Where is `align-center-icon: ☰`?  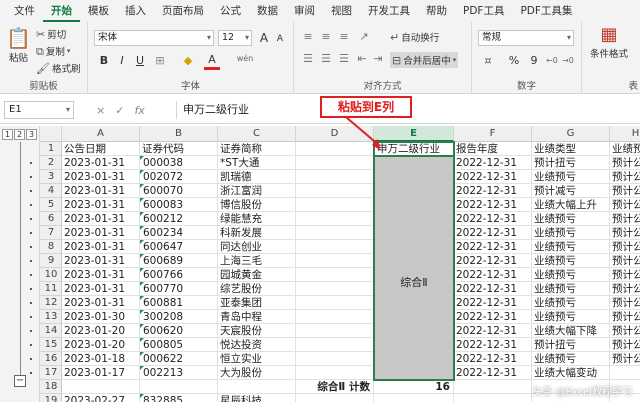 align-center-icon: ☰ is located at coordinates (326, 59).